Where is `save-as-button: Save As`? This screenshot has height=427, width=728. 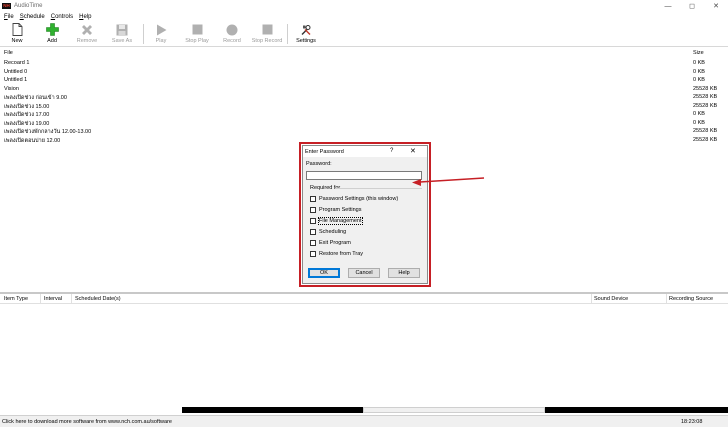
save-as-button: Save As is located at coordinates (122, 35).